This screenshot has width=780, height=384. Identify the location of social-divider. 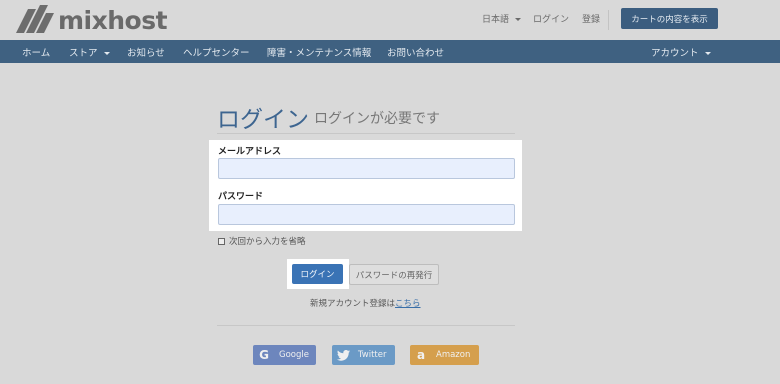
(366, 325).